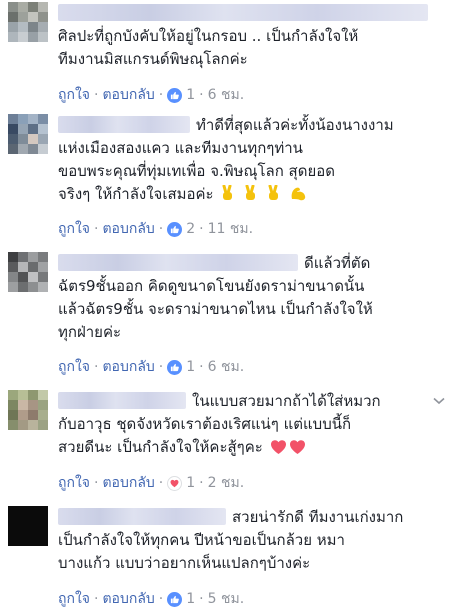  Describe the element at coordinates (180, 148) in the screenshot. I see `comment-text-line: แห่งเมืองสองแคว และทีมงานทุกๆท่าน` at that location.